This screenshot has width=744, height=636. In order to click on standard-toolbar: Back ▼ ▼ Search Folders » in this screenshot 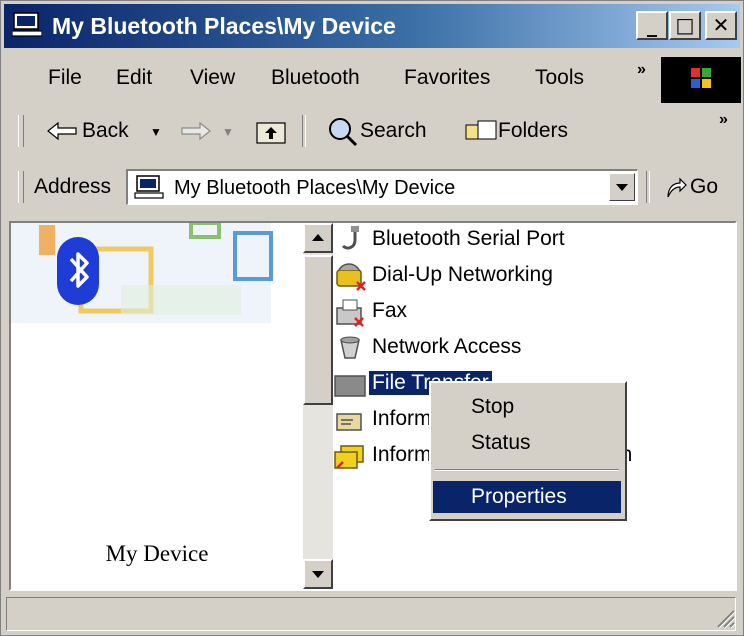, I will do `click(372, 131)`.